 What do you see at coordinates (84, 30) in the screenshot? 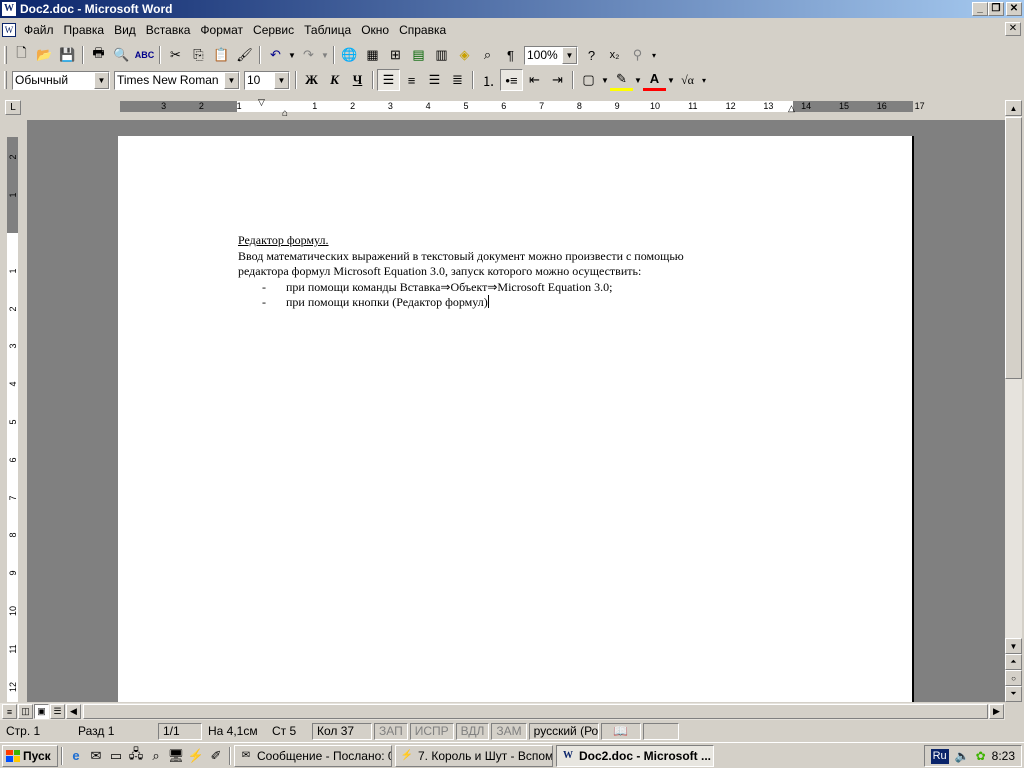
I see `menu-edit: Правка` at bounding box center [84, 30].